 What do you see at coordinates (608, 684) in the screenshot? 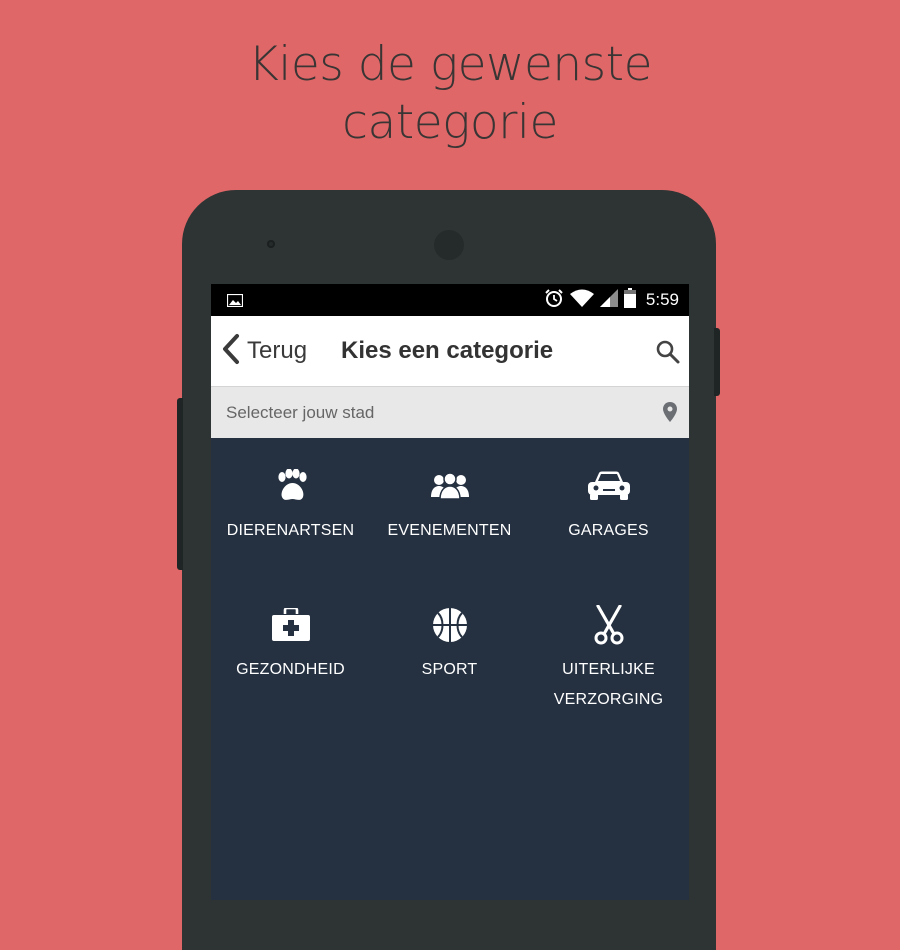
I see `category-label: UITERLIJKE VERZORGING` at bounding box center [608, 684].